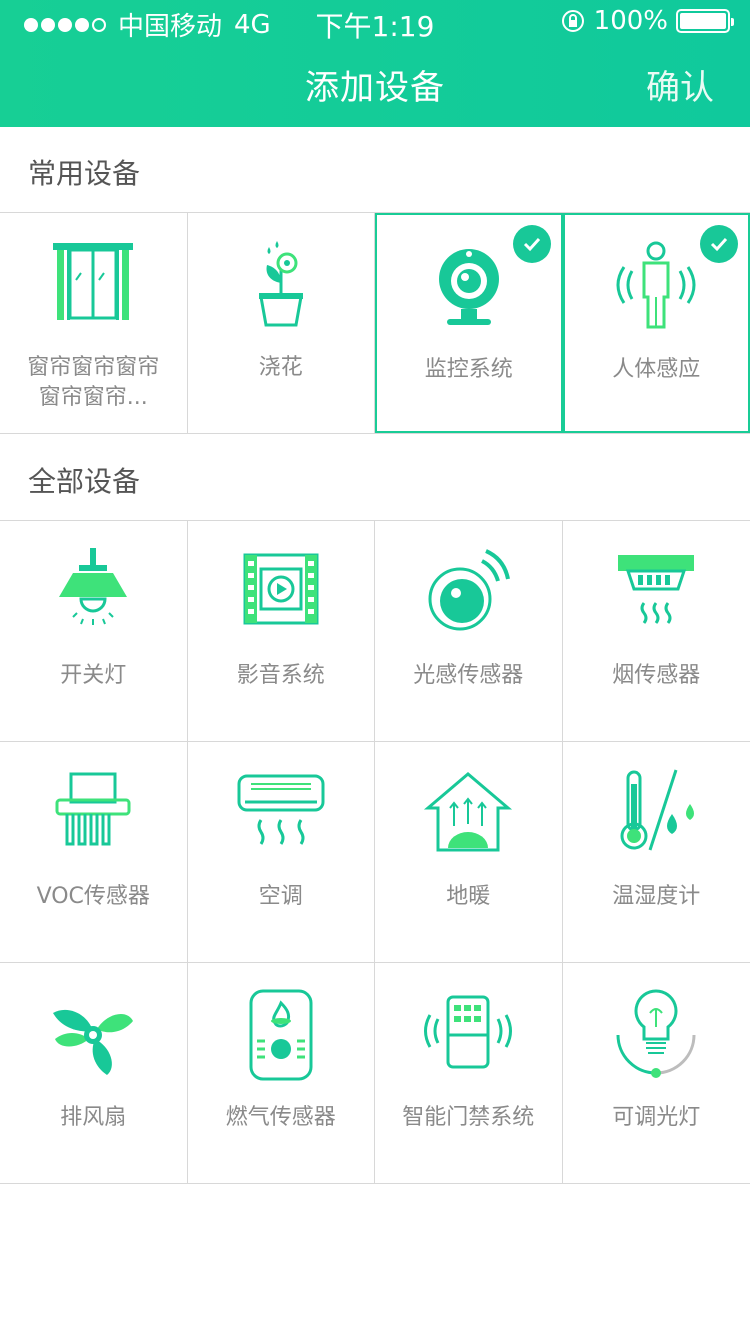  I want to click on app-header: 中国移动 4G 下午1:19 100% 添加设备 确认, so click(375, 63).